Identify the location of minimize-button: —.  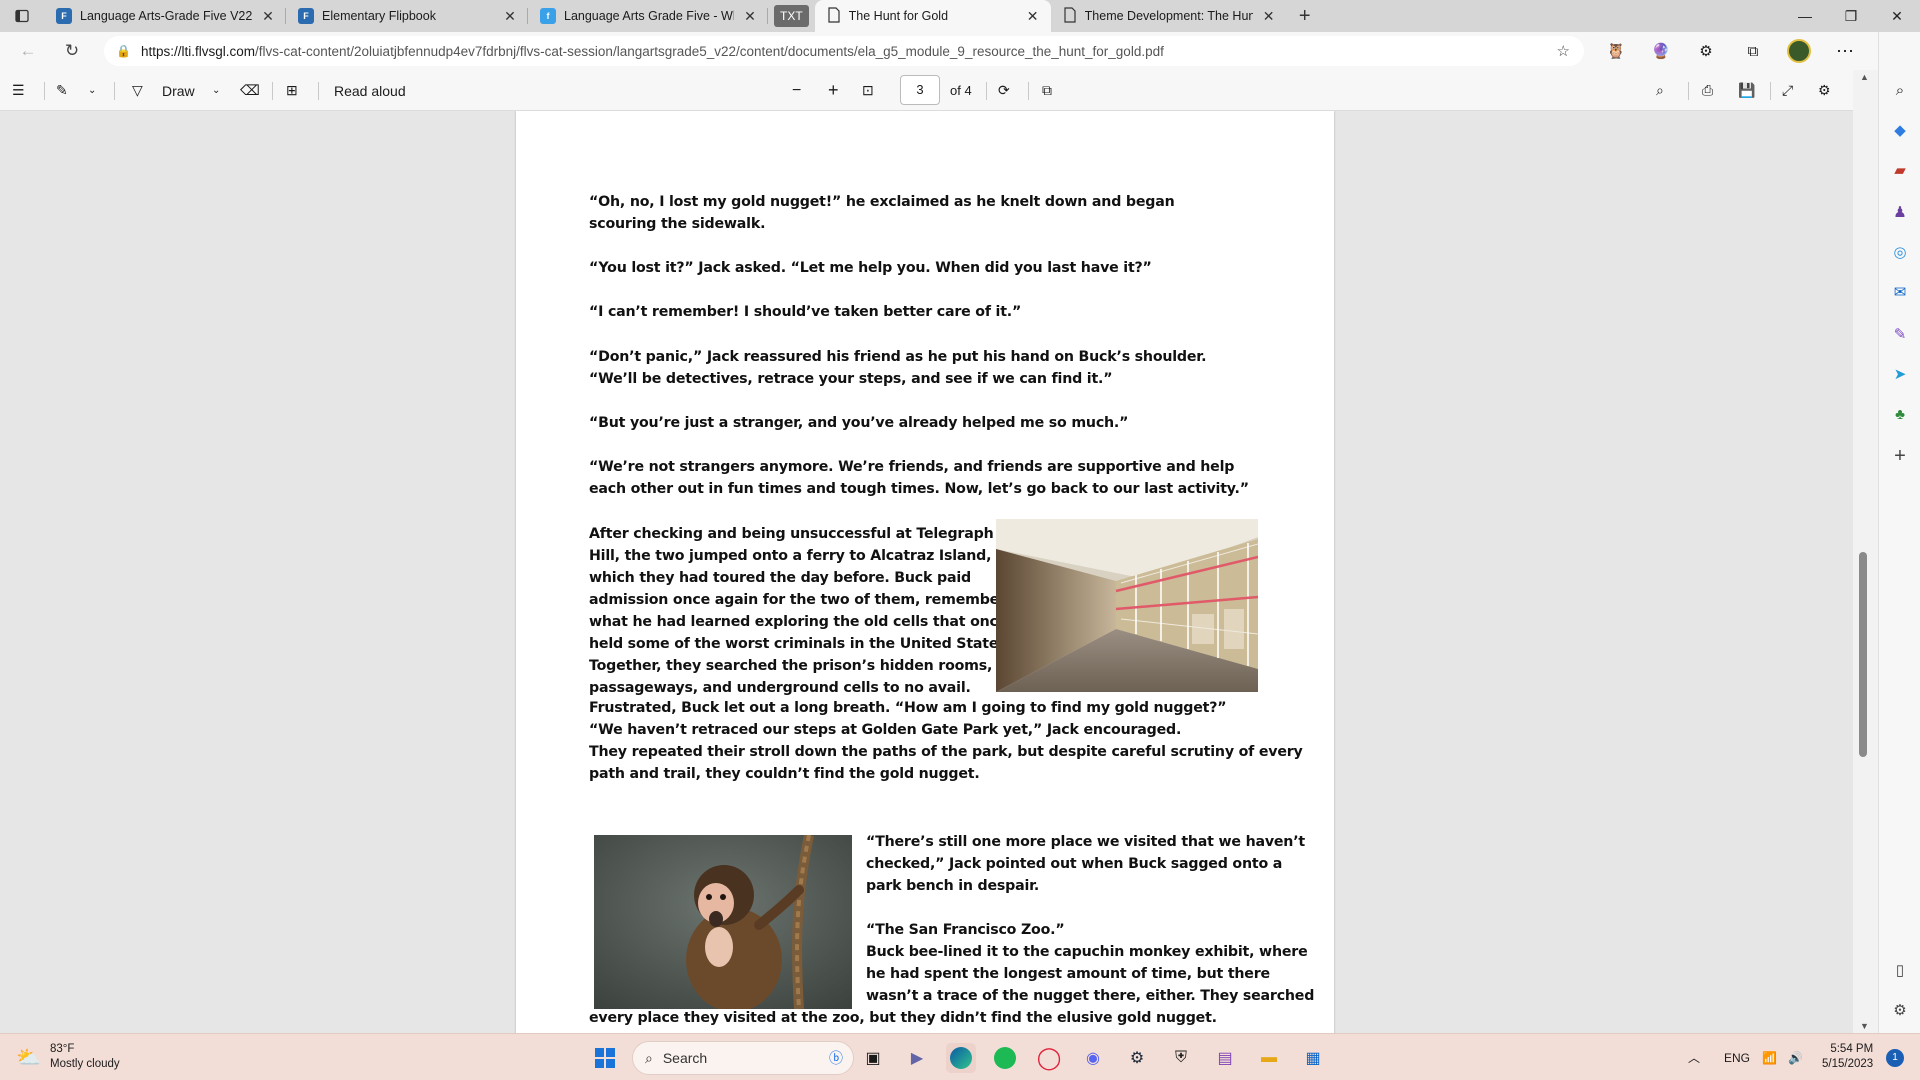
(1805, 16).